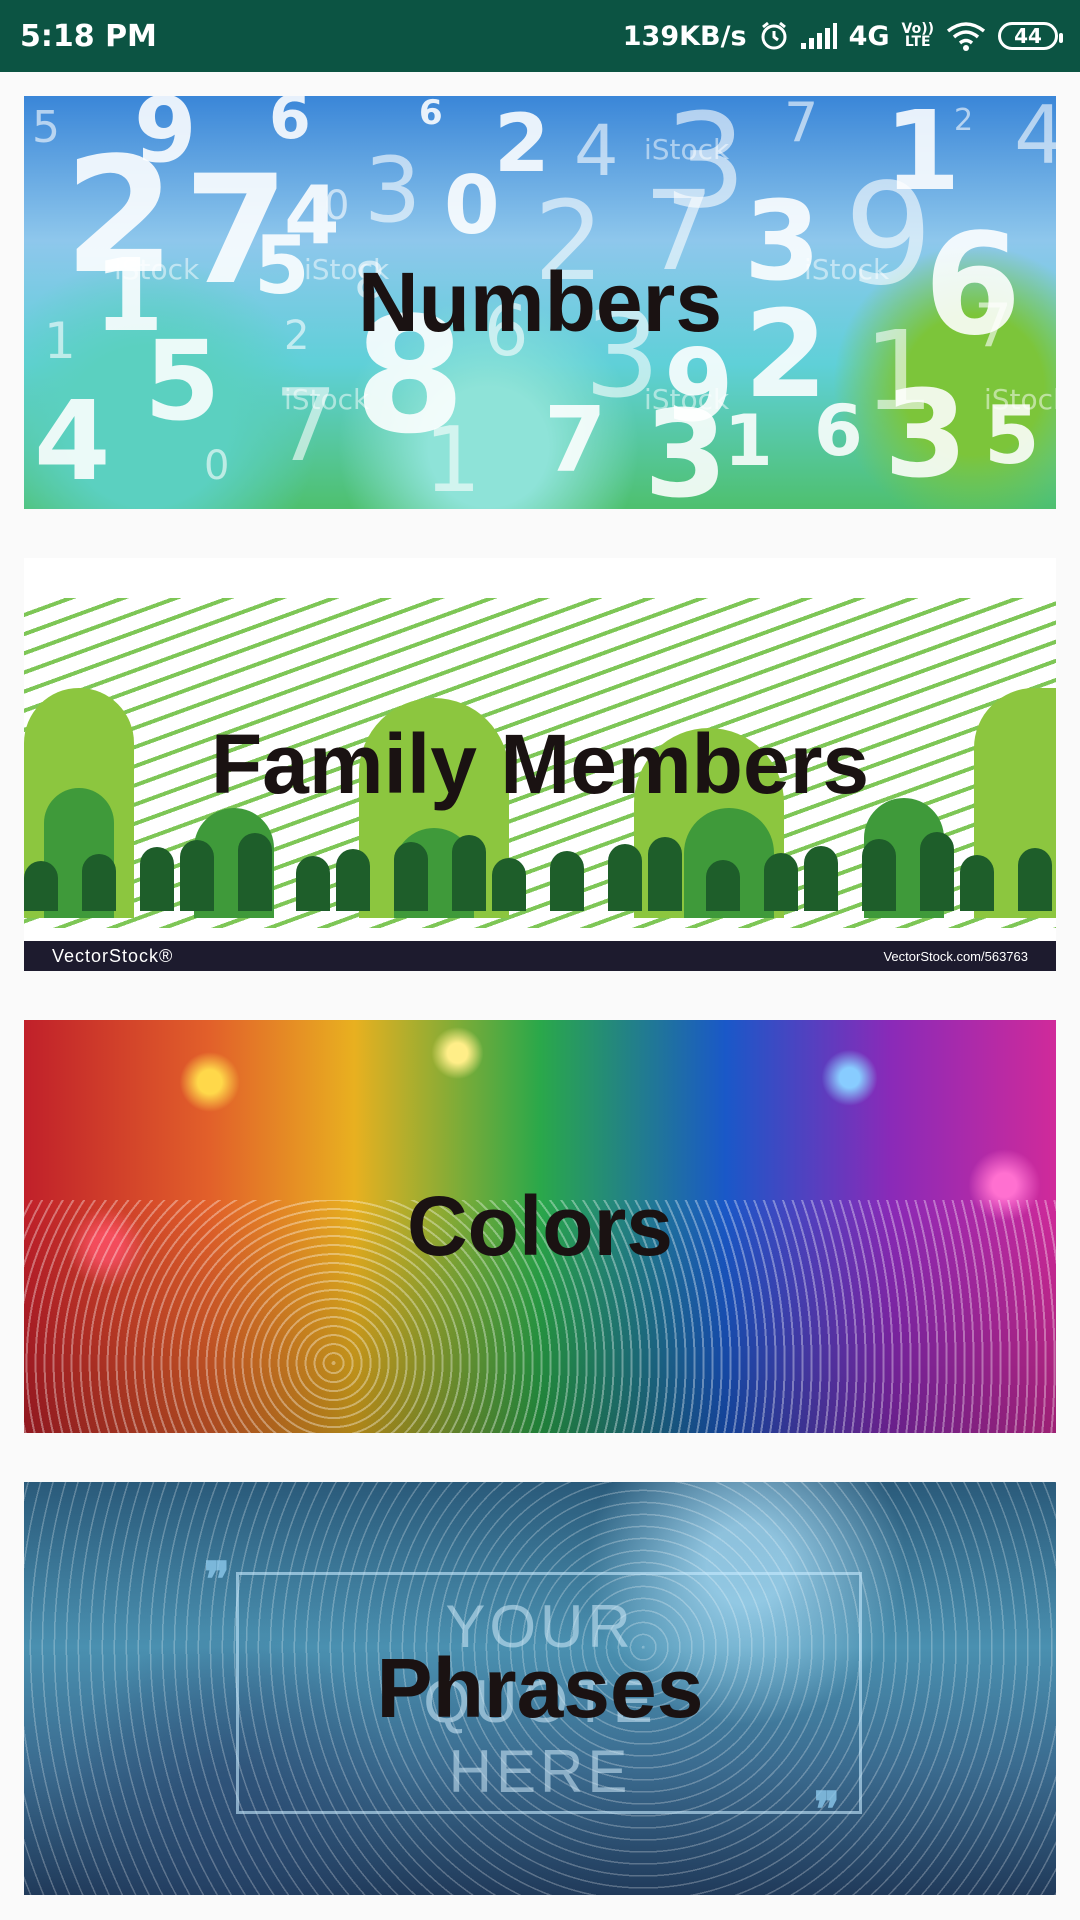  I want to click on card-title-colors: Colors, so click(540, 1226).